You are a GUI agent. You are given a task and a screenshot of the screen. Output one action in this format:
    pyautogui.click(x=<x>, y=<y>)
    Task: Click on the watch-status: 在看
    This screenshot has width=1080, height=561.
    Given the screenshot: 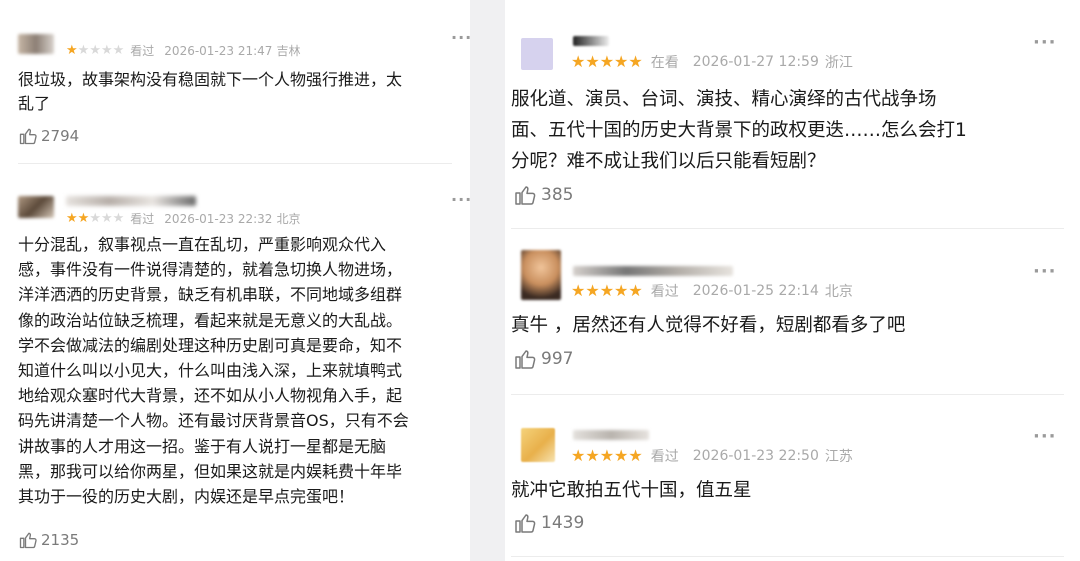 What is the action you would take?
    pyautogui.click(x=664, y=63)
    